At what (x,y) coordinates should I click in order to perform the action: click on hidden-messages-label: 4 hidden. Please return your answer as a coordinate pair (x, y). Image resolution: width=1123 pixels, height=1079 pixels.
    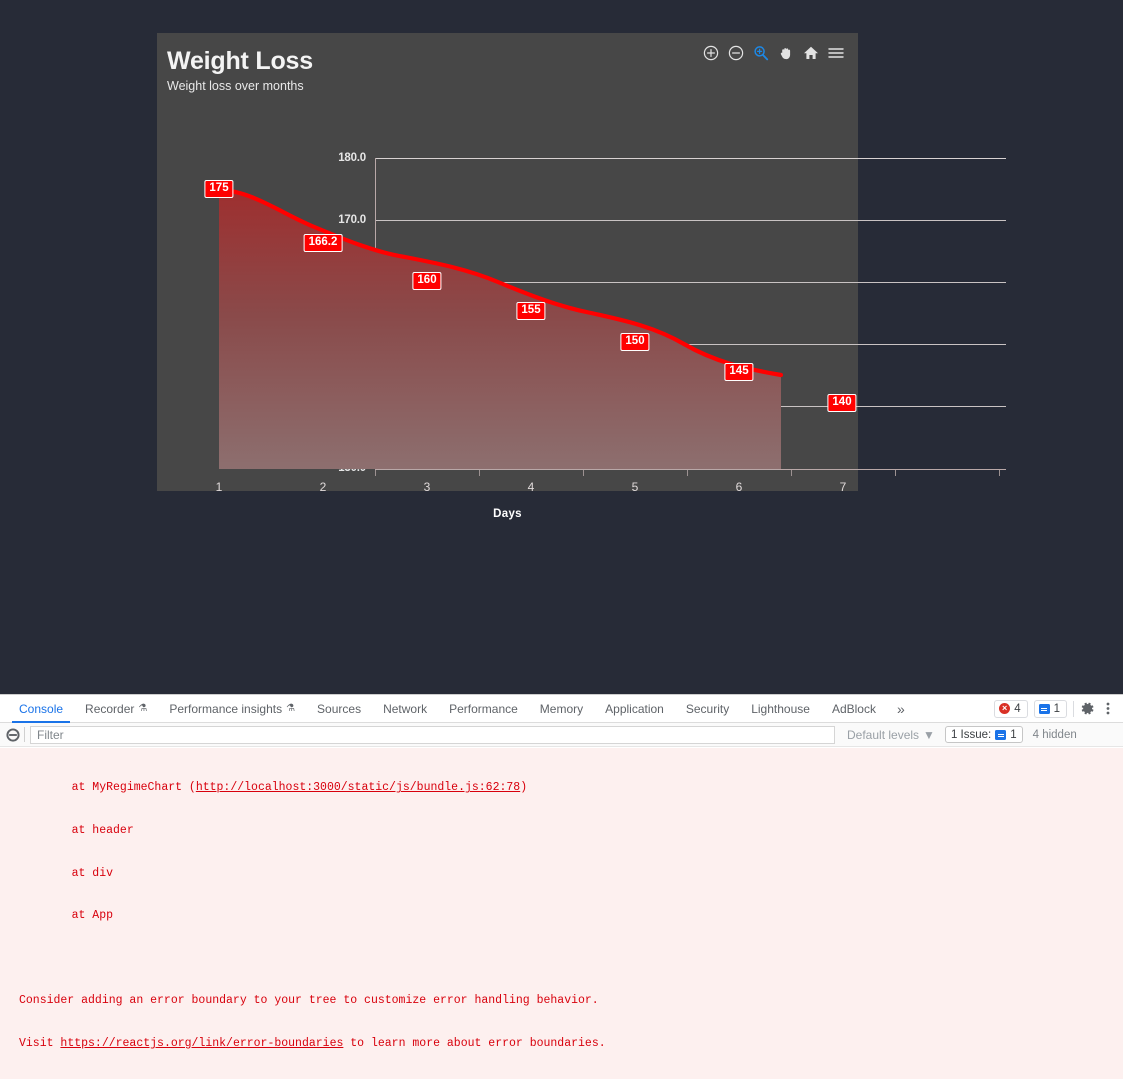
    Looking at the image, I should click on (1054, 734).